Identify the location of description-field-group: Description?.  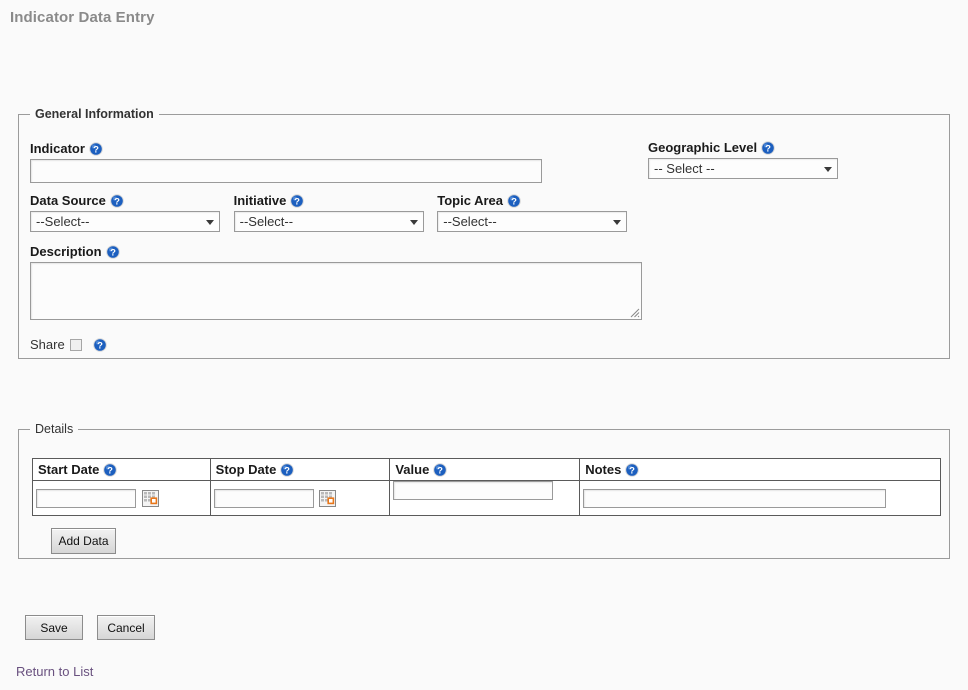
(336, 283).